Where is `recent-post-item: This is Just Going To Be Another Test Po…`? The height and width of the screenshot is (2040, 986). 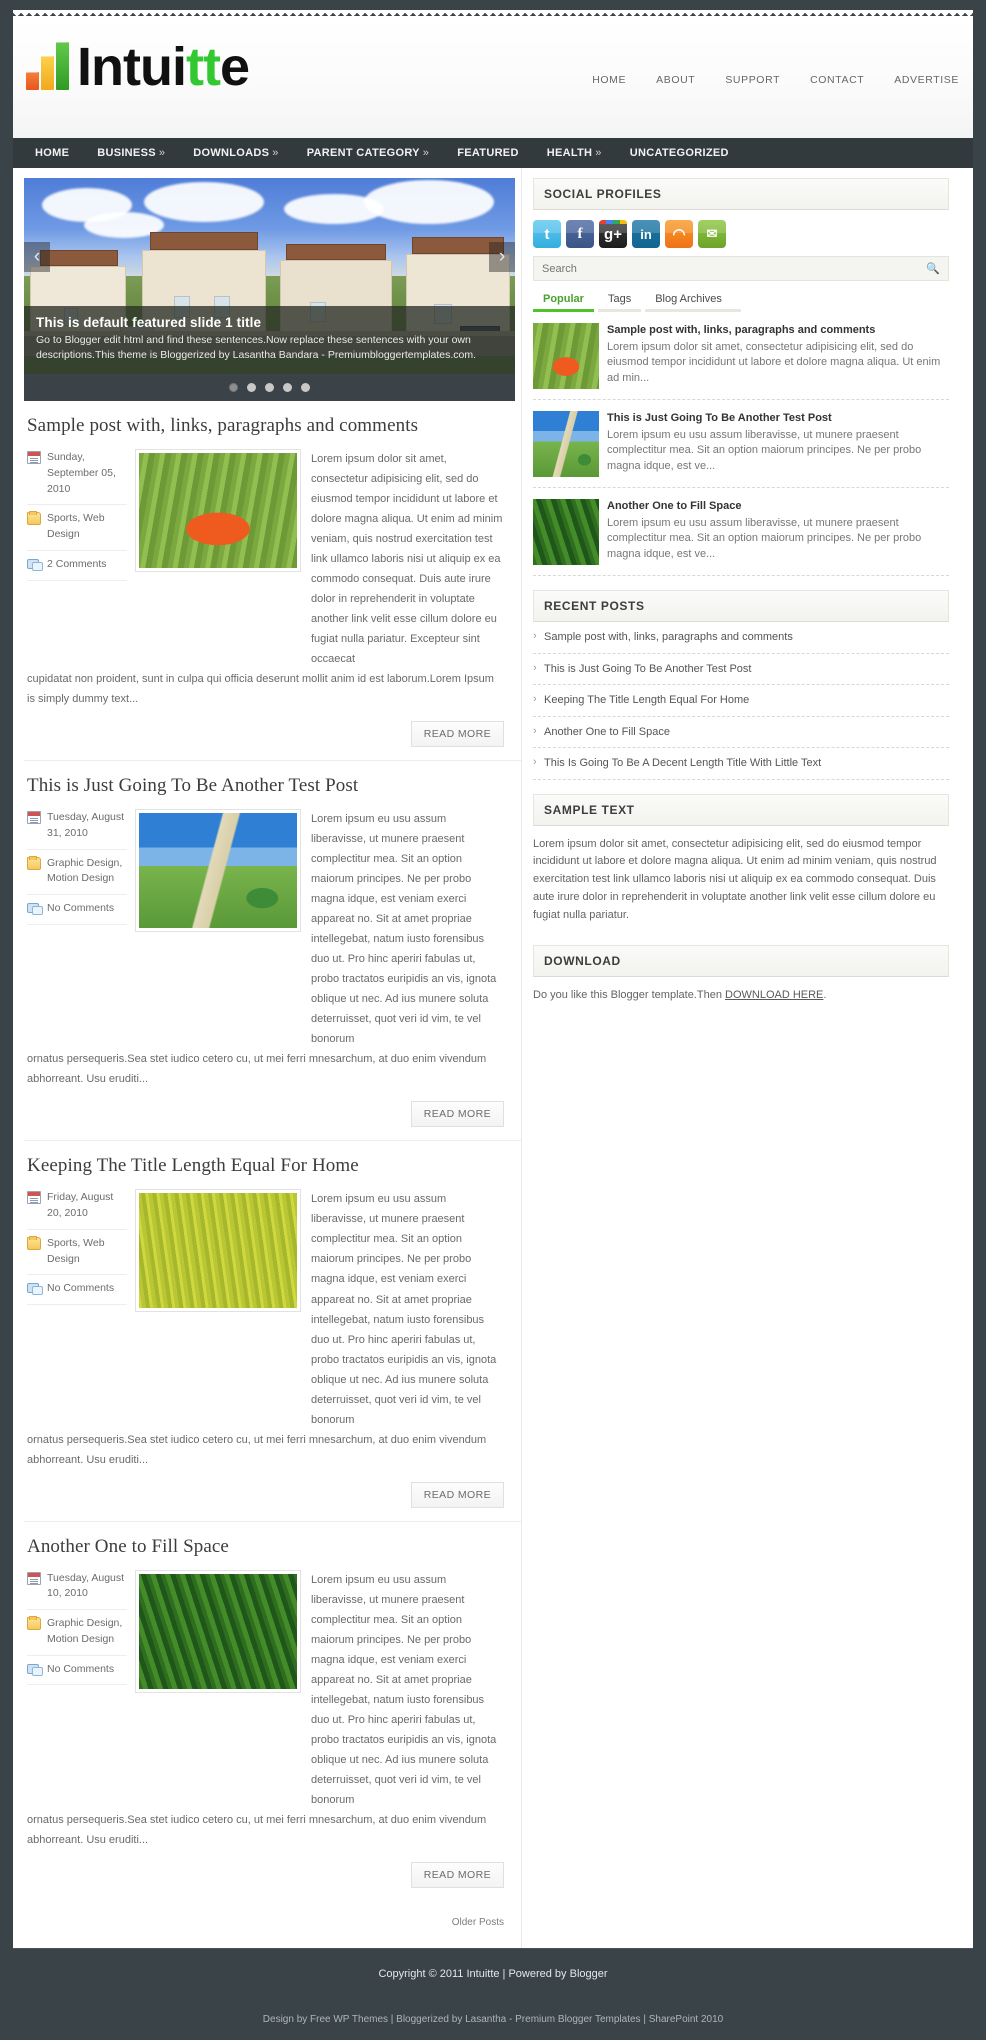
recent-post-item: This is Just Going To Be Another Test Po… is located at coordinates (741, 669).